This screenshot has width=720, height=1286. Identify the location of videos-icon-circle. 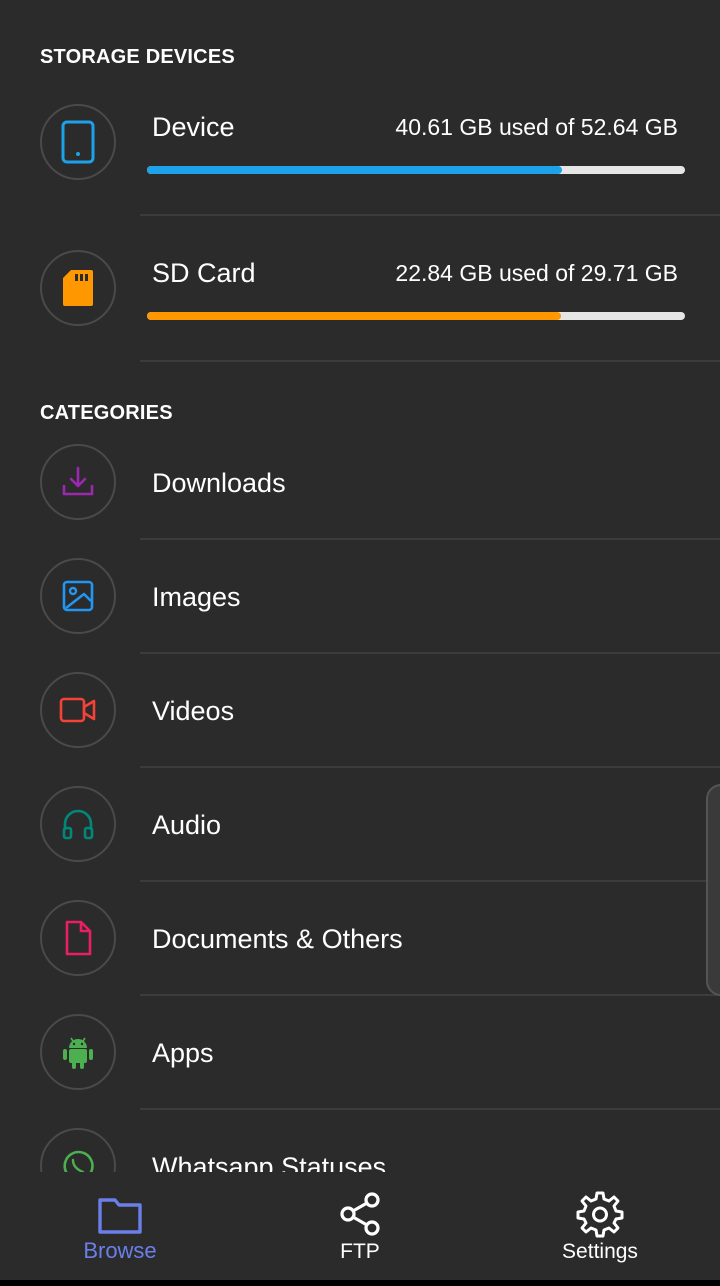
(78, 710).